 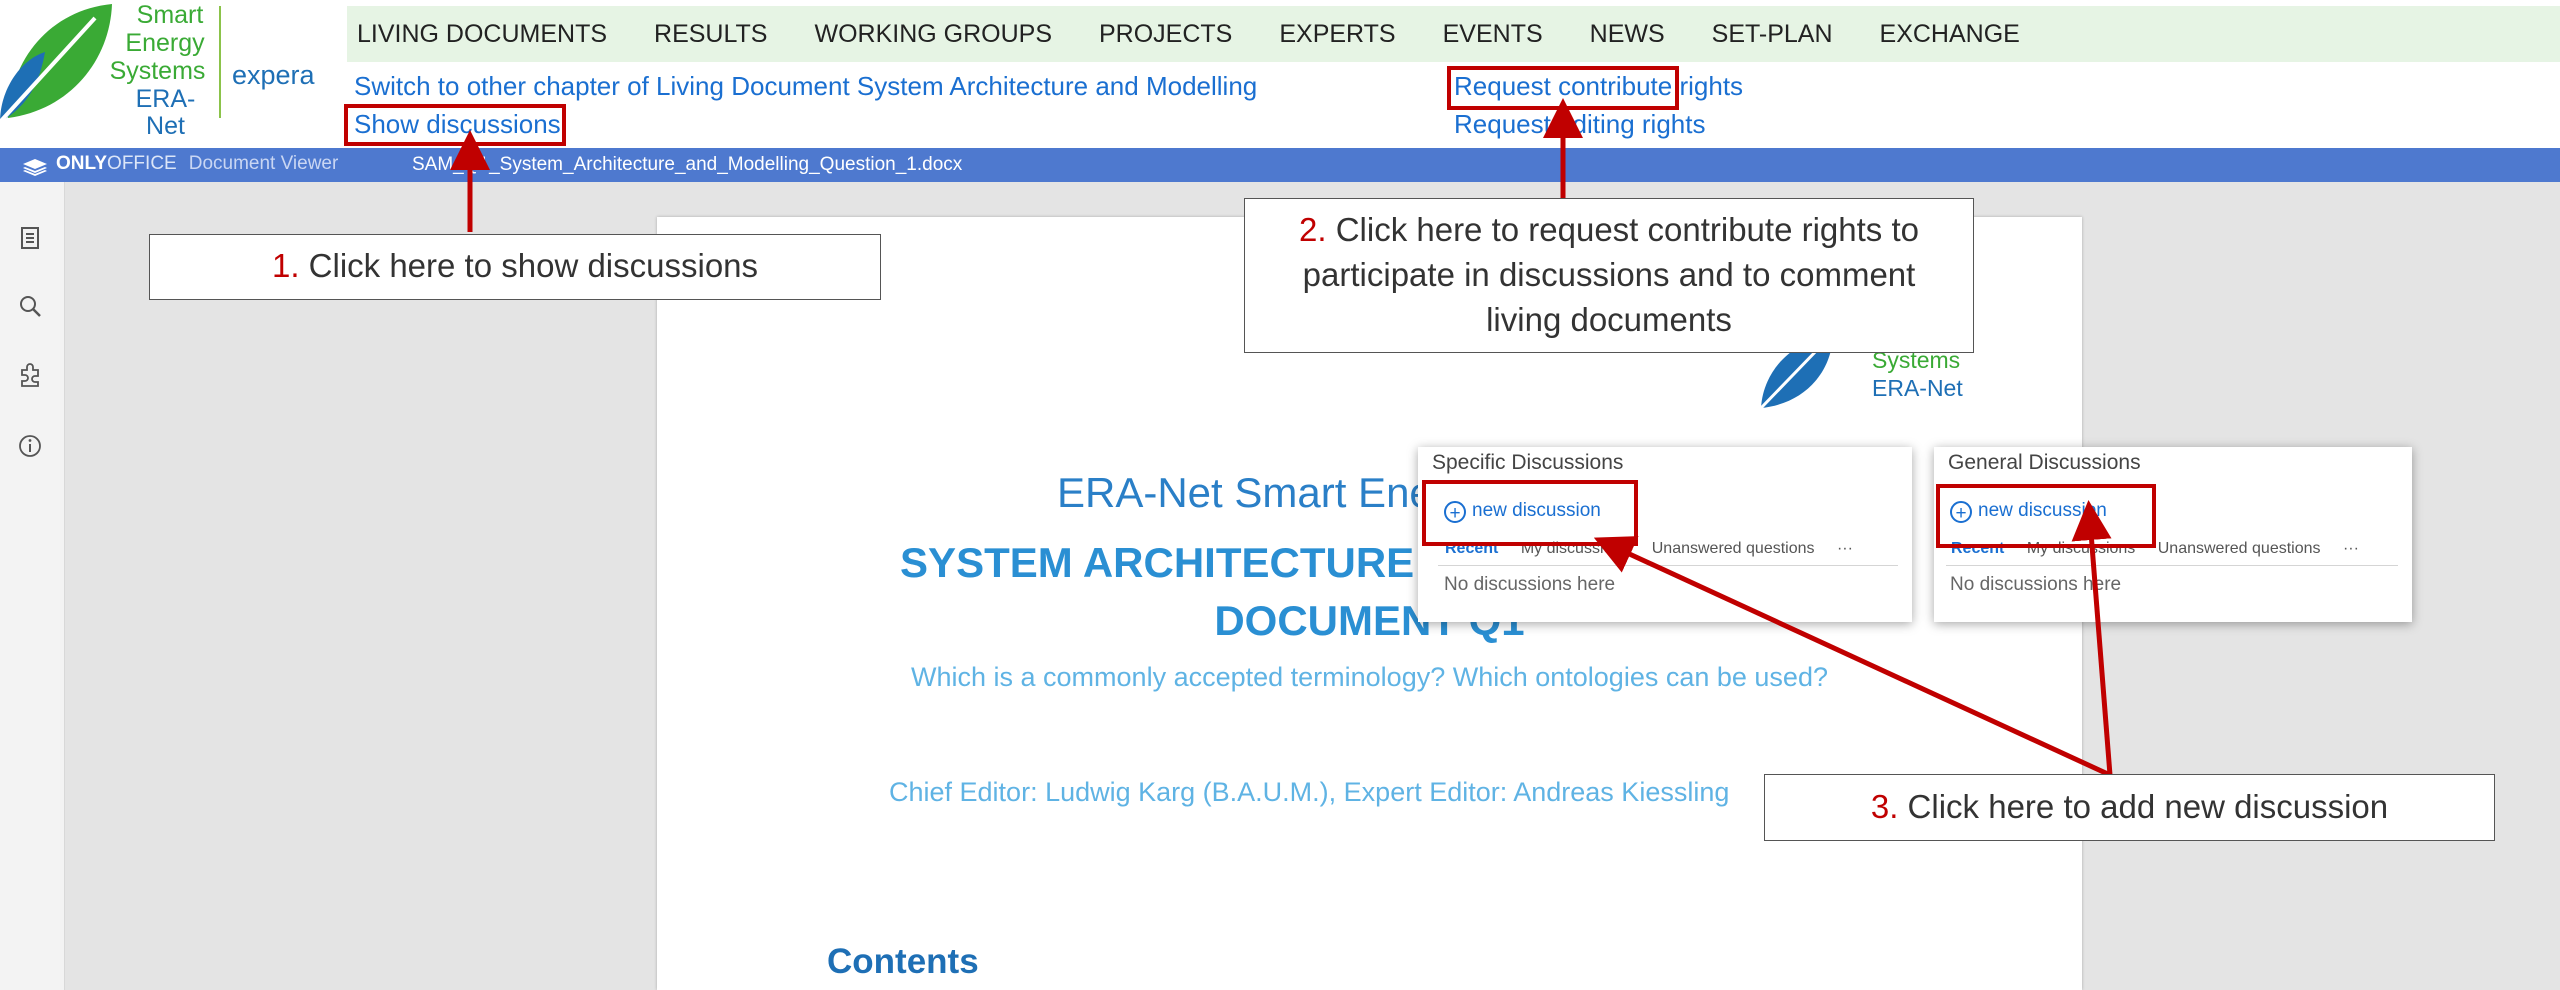 What do you see at coordinates (529, 265) in the screenshot?
I see `callout-text: Click here to show discussions` at bounding box center [529, 265].